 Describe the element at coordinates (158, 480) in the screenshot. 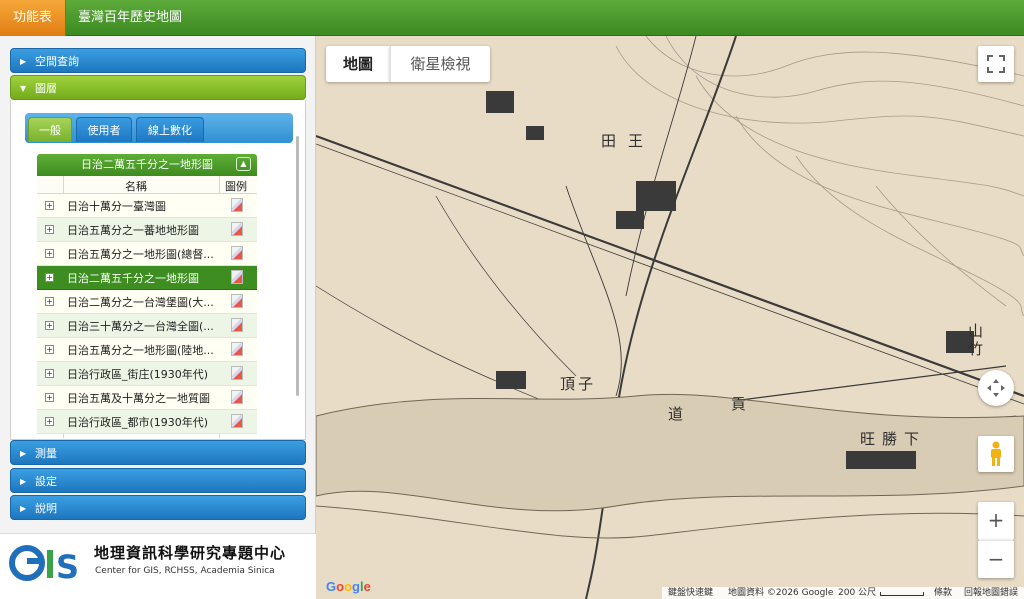

I see `section-settings: ▶ 設定` at that location.